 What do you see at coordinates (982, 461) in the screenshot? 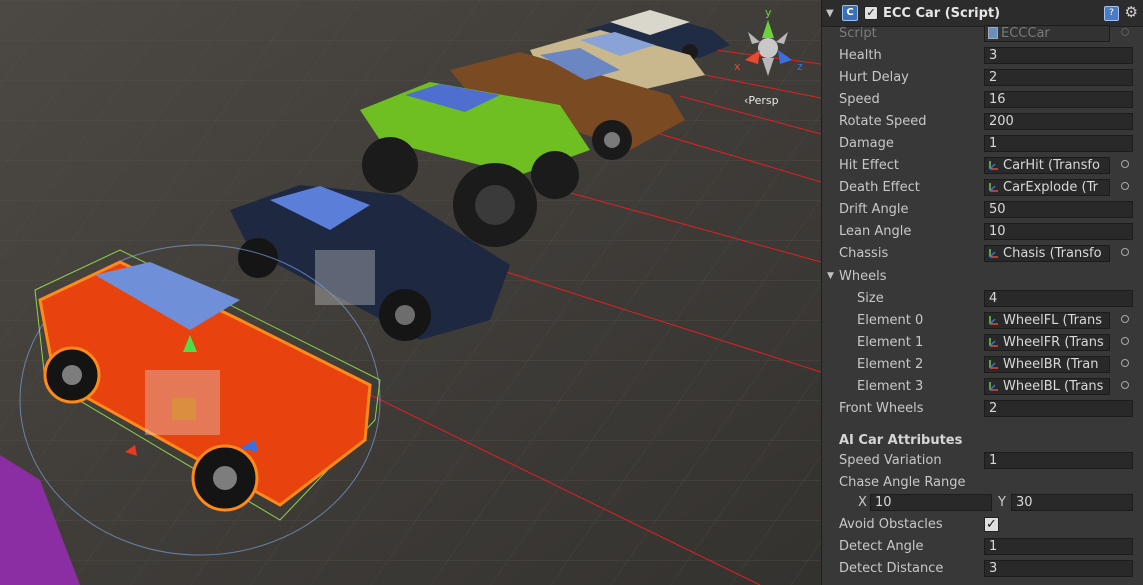
I see `speed-variation-row: Speed Variation 1` at bounding box center [982, 461].